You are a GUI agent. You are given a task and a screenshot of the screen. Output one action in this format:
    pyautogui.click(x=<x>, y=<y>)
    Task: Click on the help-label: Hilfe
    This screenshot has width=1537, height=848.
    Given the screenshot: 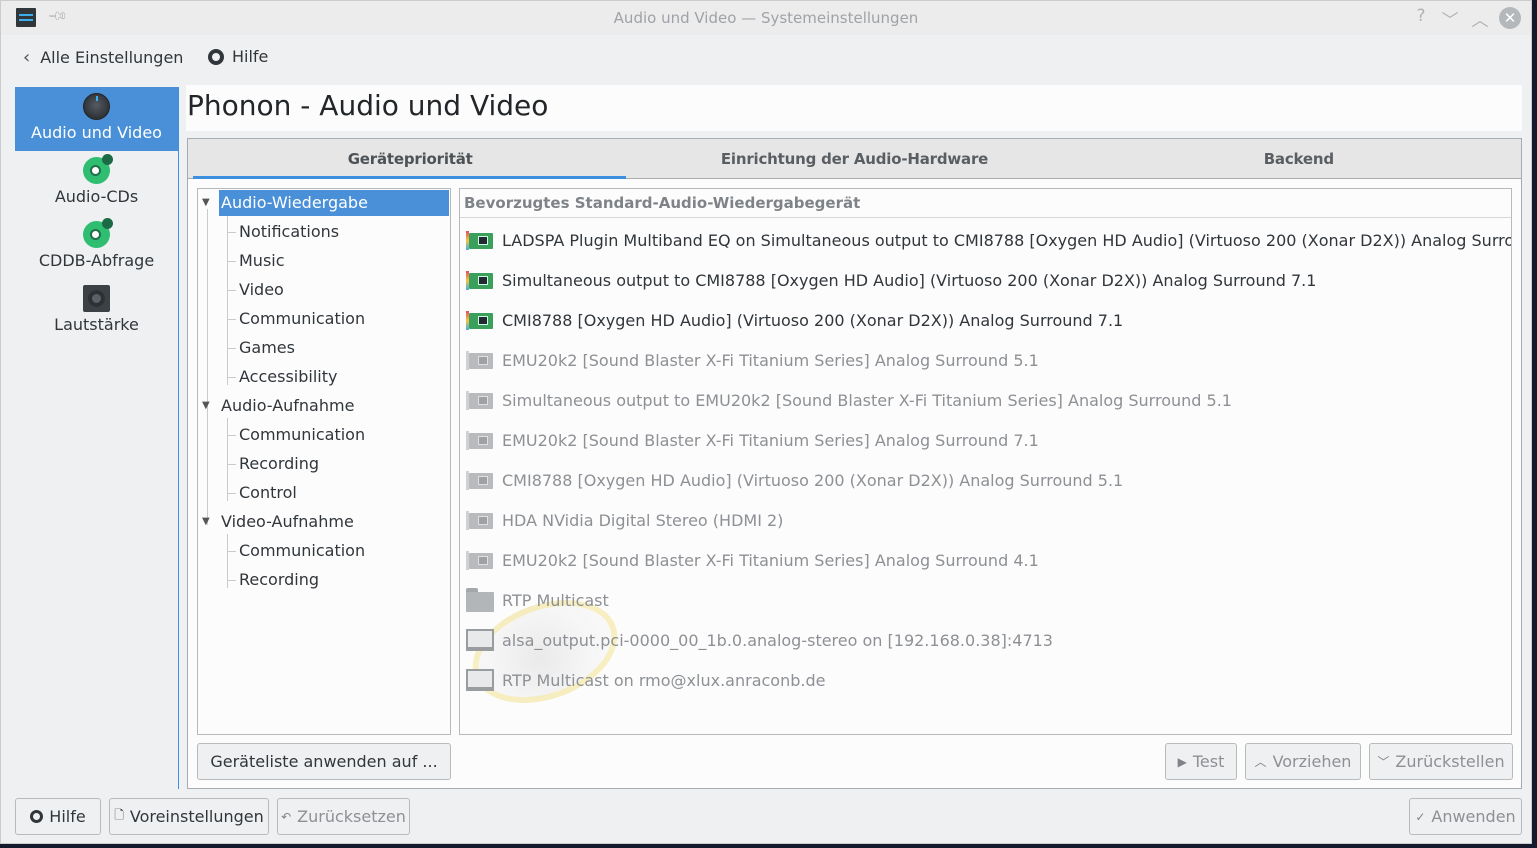 What is the action you would take?
    pyautogui.click(x=67, y=816)
    